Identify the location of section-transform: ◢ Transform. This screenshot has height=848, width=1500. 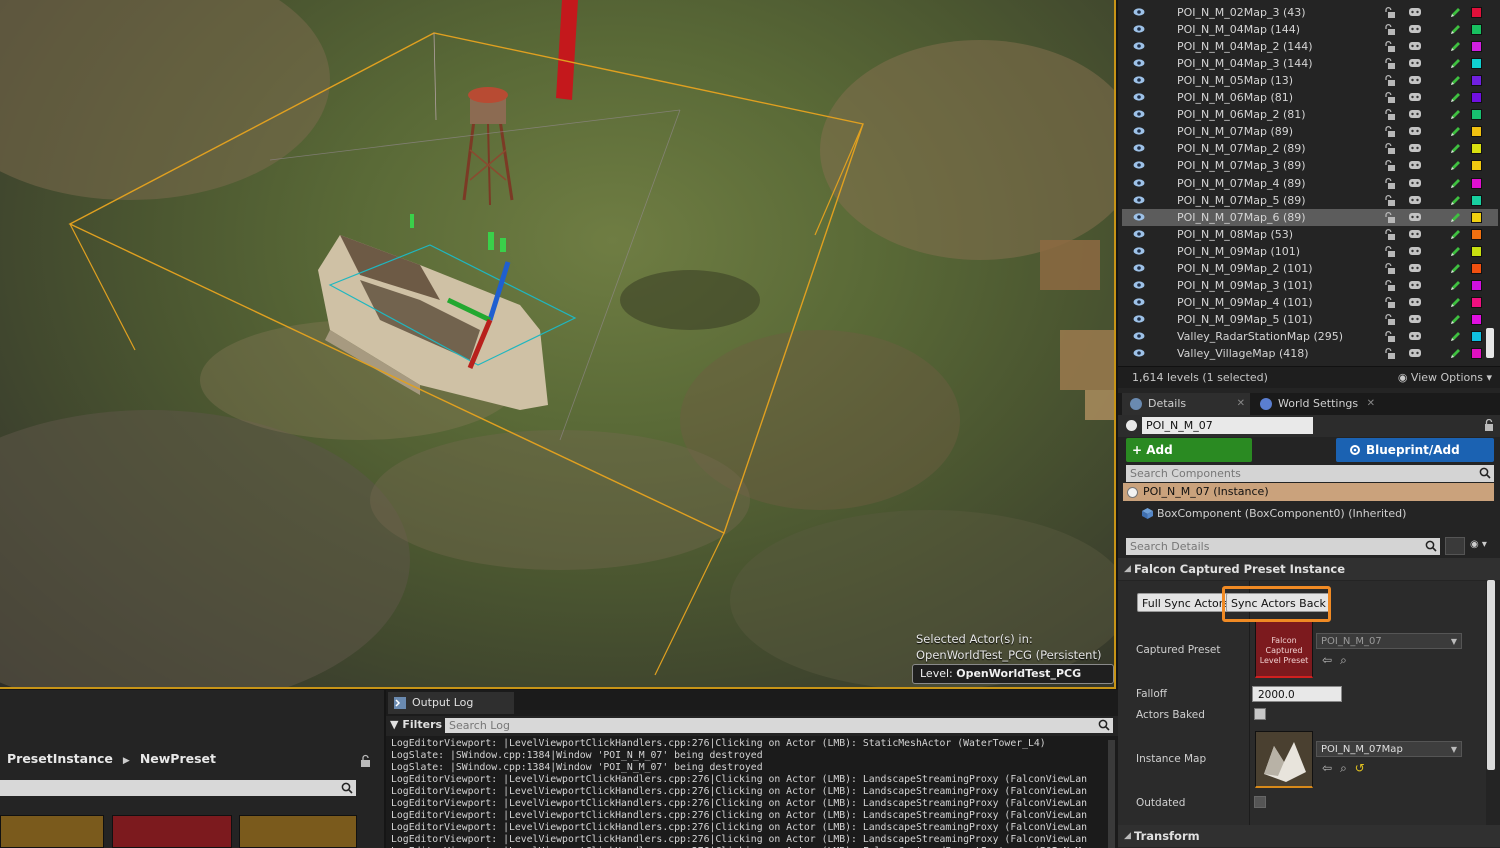
(1309, 836).